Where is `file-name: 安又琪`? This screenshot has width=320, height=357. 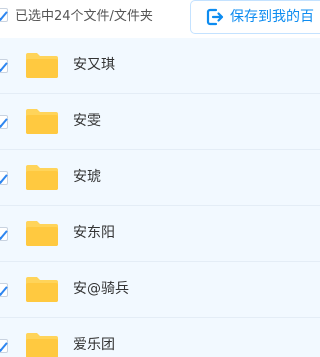
file-name: 安又琪 is located at coordinates (94, 65).